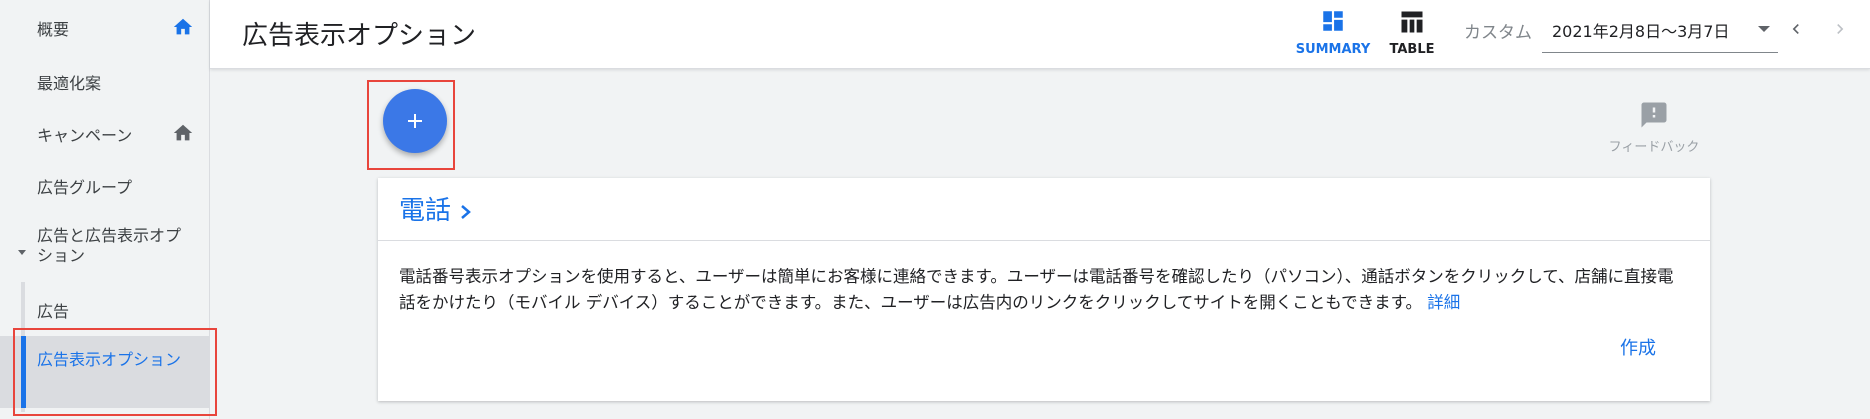 The image size is (1870, 419). I want to click on table-icon, so click(1412, 22).